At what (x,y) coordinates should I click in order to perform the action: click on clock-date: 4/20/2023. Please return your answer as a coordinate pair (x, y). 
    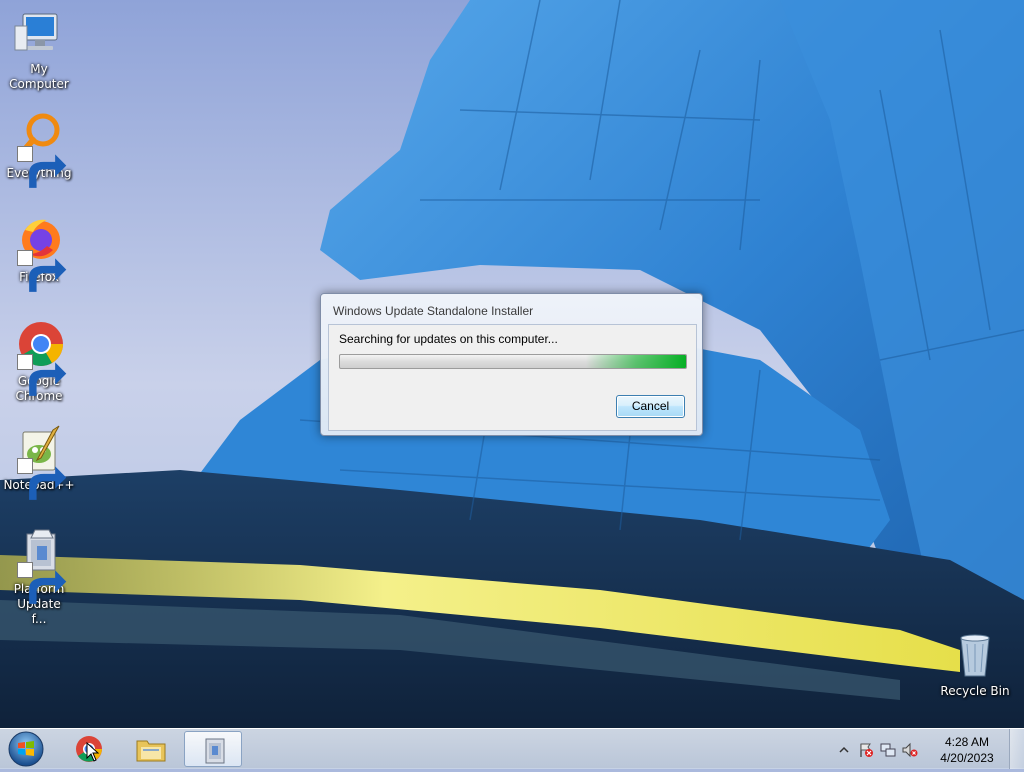
    Looking at the image, I should click on (967, 758).